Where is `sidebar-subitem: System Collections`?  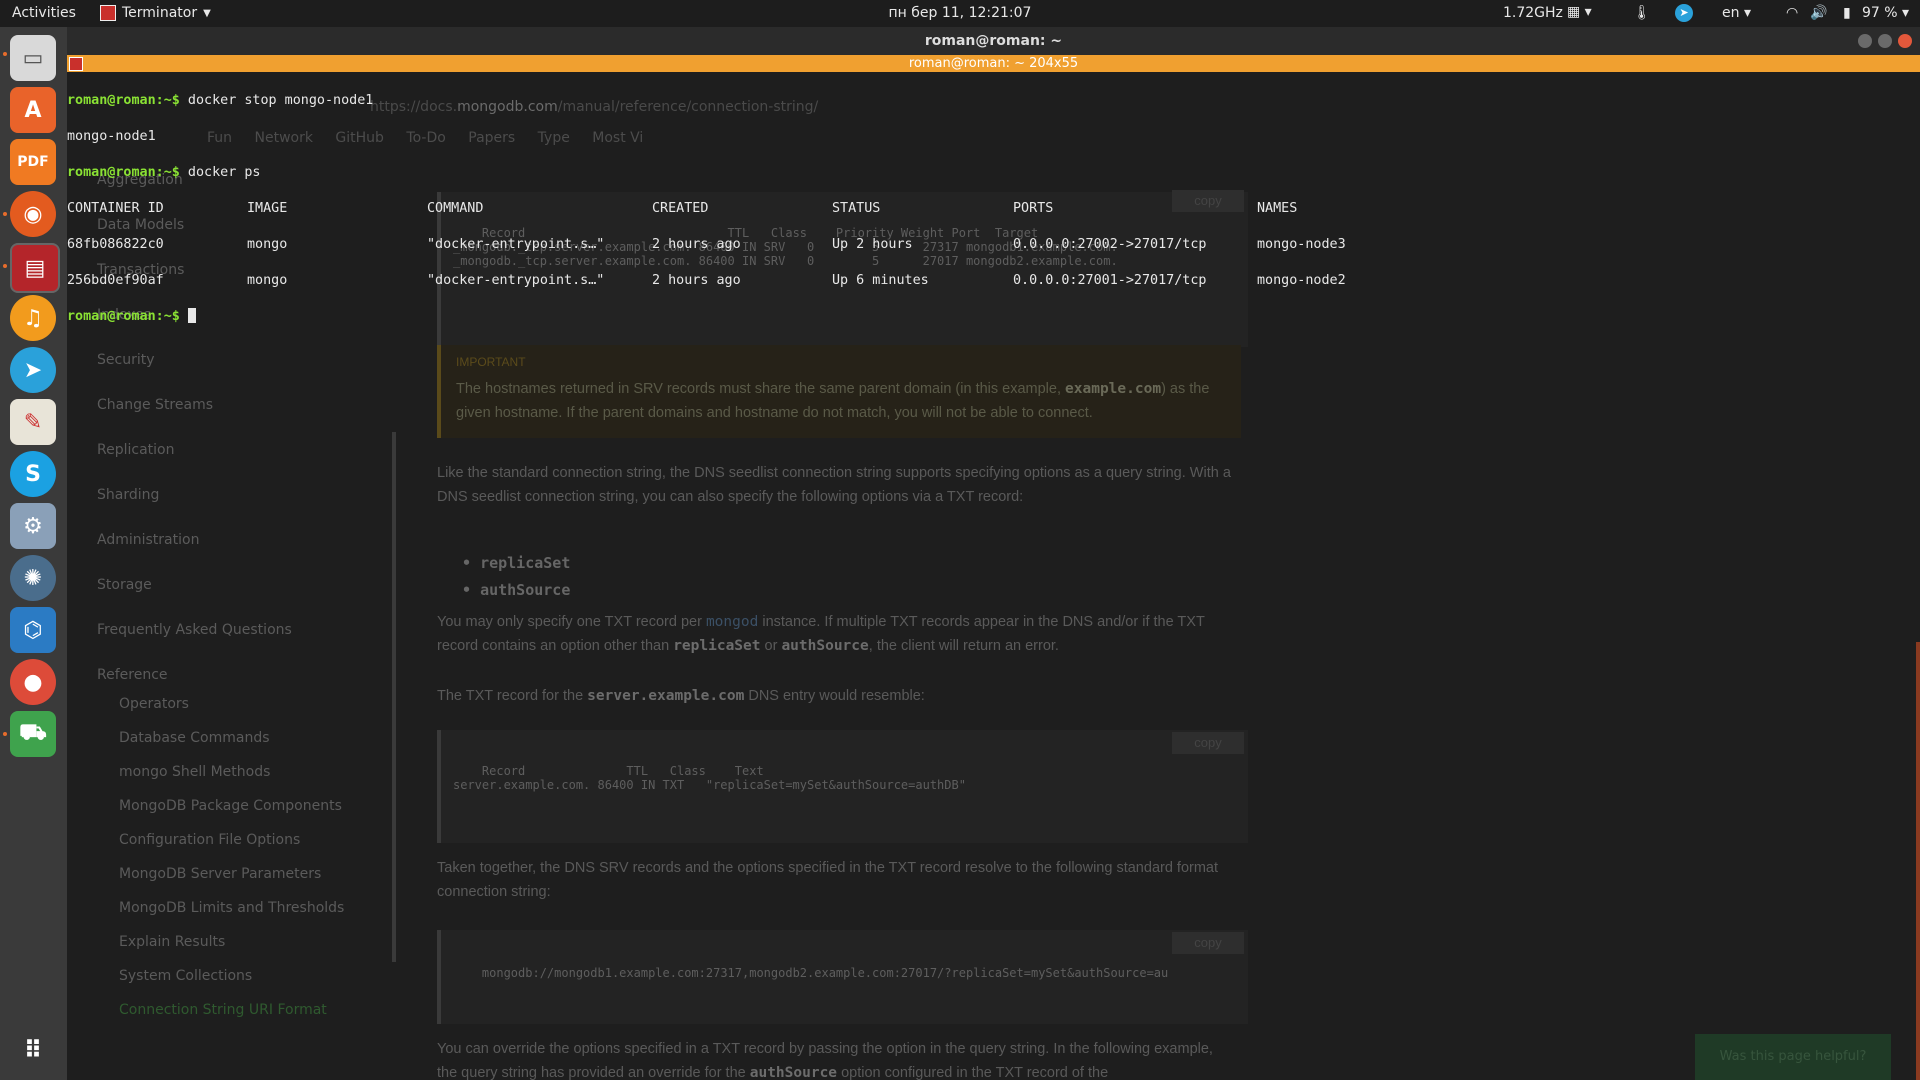
sidebar-subitem: System Collections is located at coordinates (186, 976).